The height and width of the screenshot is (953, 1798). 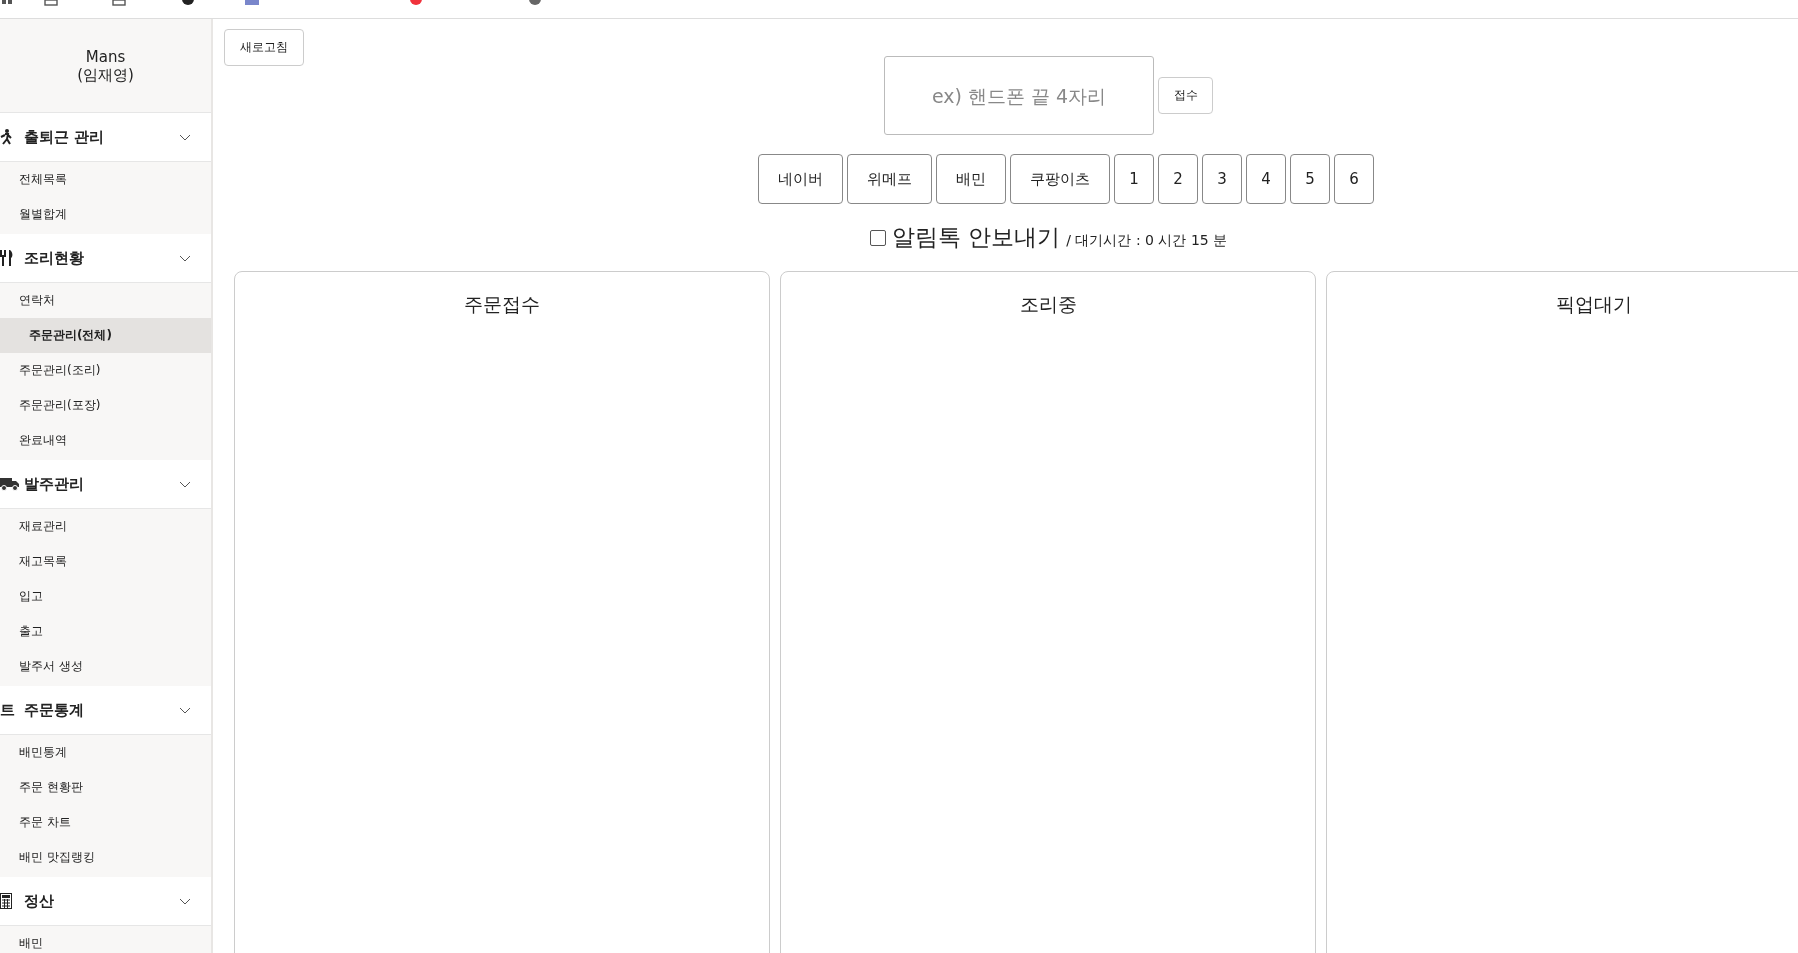 I want to click on menu-item: 배민, so click(x=105, y=939).